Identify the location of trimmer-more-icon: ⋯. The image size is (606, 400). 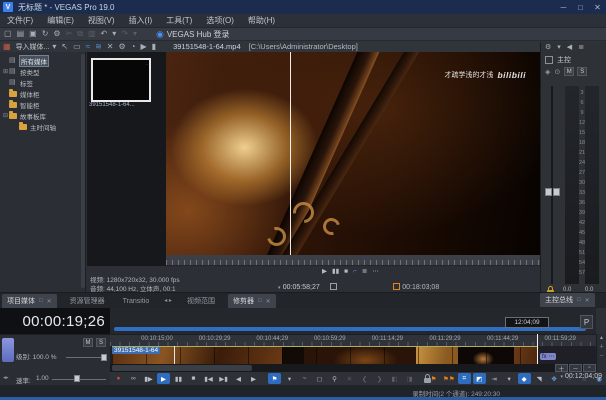
(375, 271).